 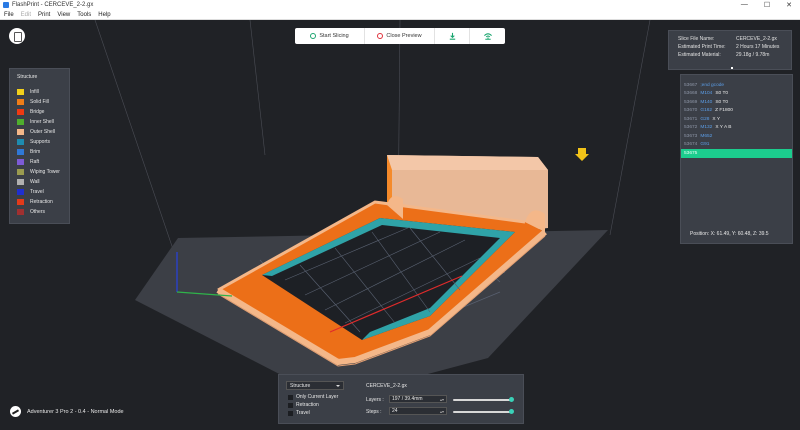 I want to click on window-controls: — ☐ ✕, so click(x=770, y=5).